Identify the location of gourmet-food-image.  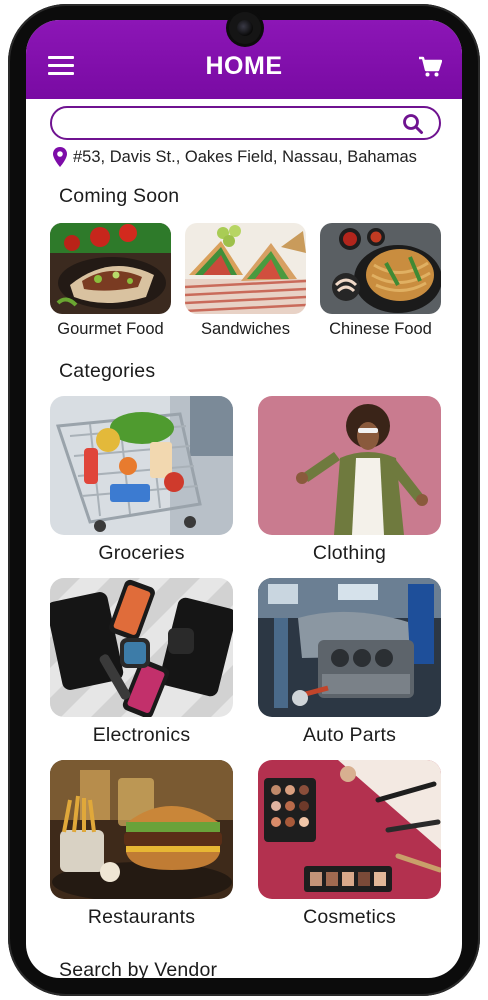
(110, 268).